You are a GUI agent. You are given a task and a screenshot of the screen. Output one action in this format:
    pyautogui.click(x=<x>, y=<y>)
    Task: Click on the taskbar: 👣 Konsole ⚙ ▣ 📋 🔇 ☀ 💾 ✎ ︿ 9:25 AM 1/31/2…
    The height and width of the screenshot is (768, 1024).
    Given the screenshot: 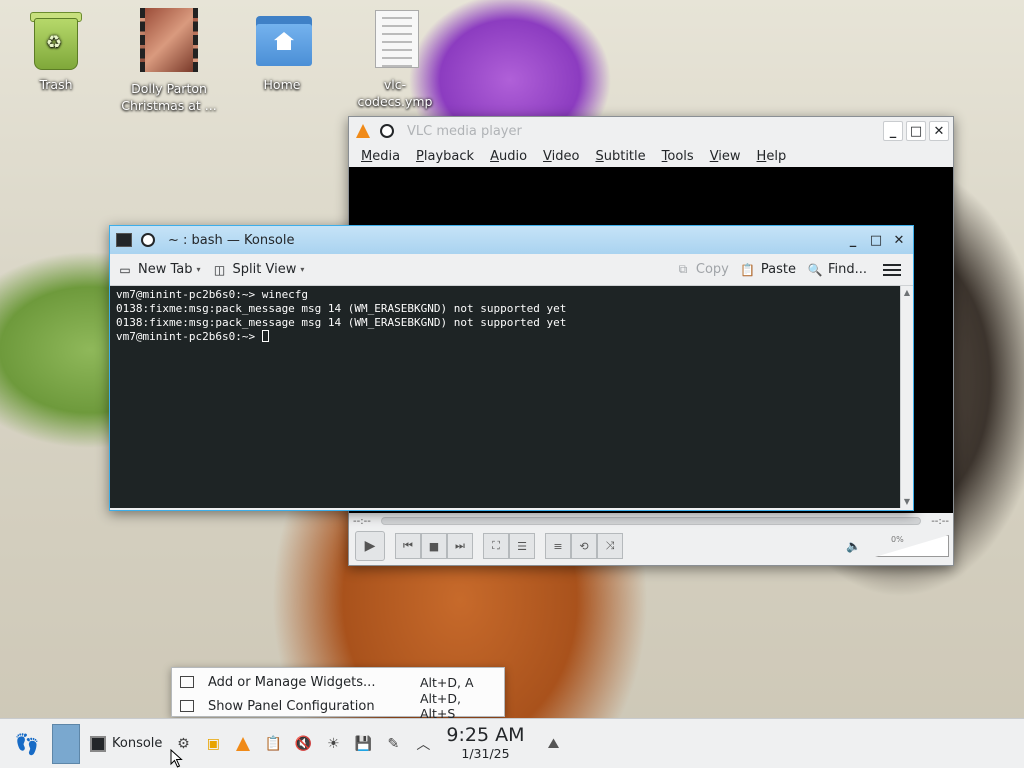 What is the action you would take?
    pyautogui.click(x=512, y=743)
    